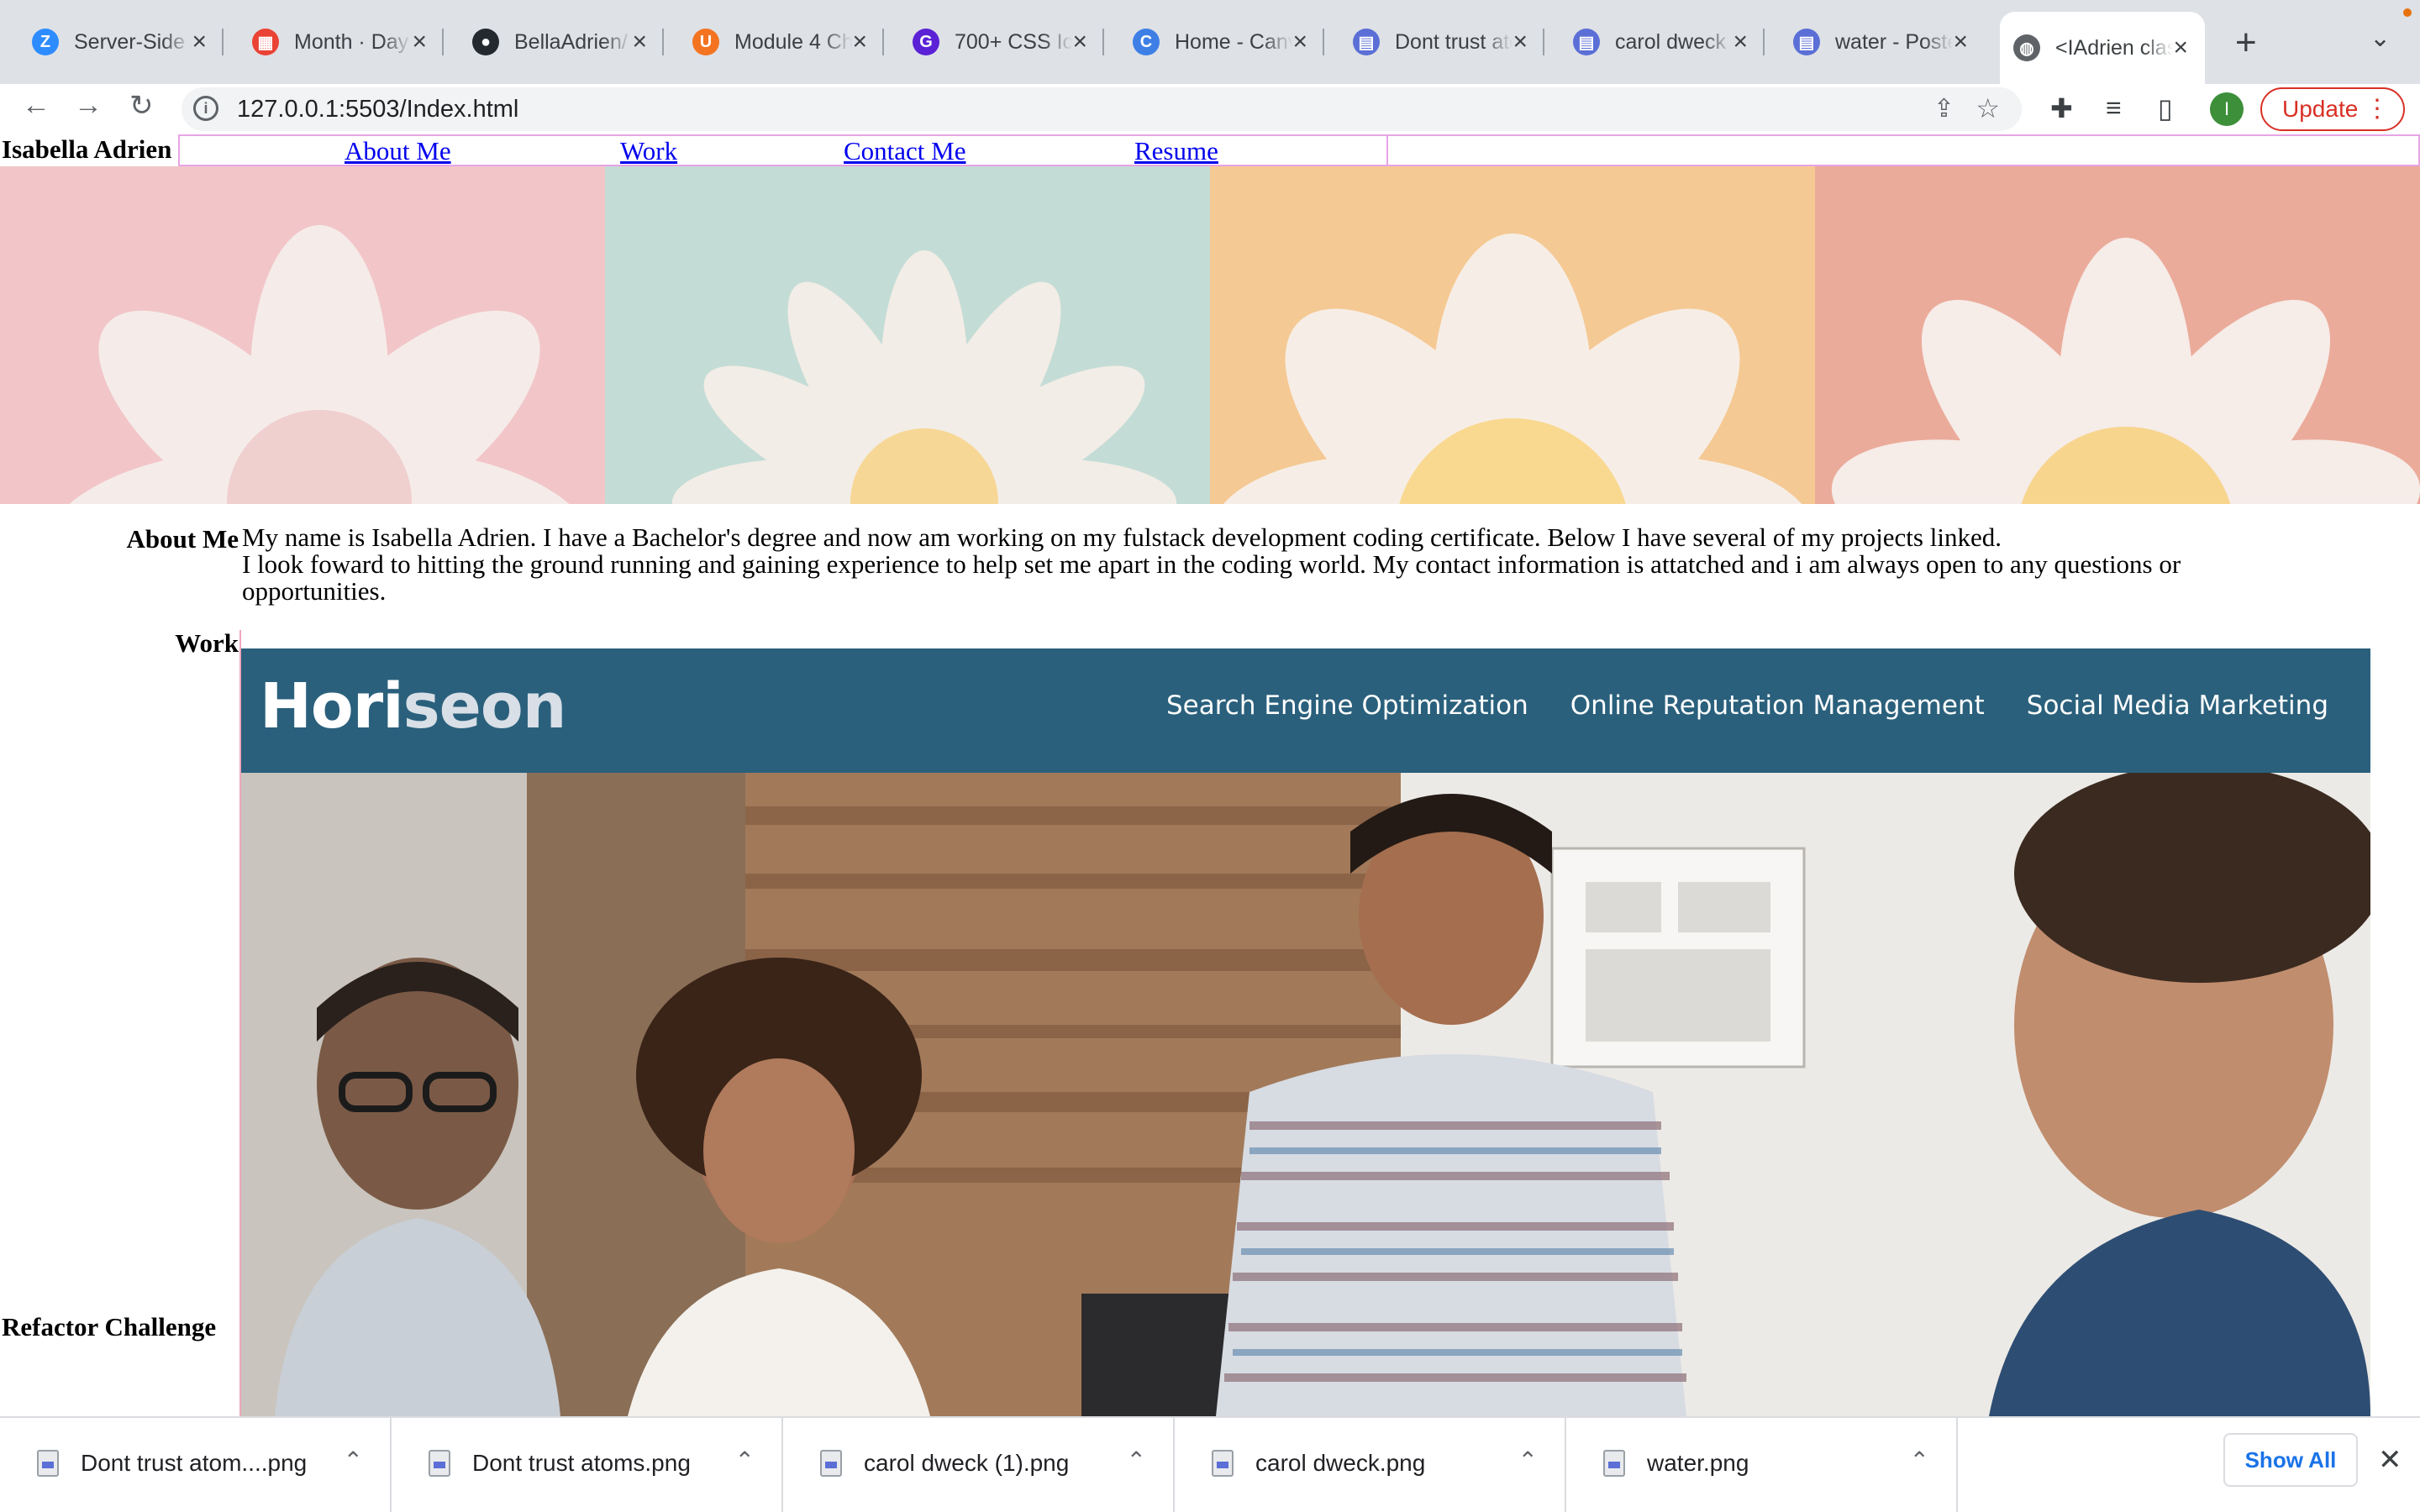  What do you see at coordinates (2114, 47) in the screenshot?
I see `tab-title: <IAdrien class` at bounding box center [2114, 47].